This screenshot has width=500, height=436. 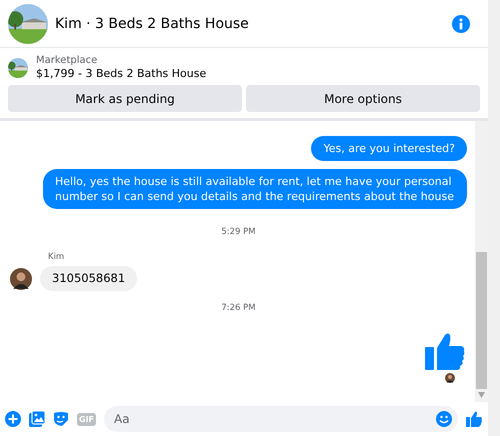 I want to click on info-icon, so click(x=461, y=23).